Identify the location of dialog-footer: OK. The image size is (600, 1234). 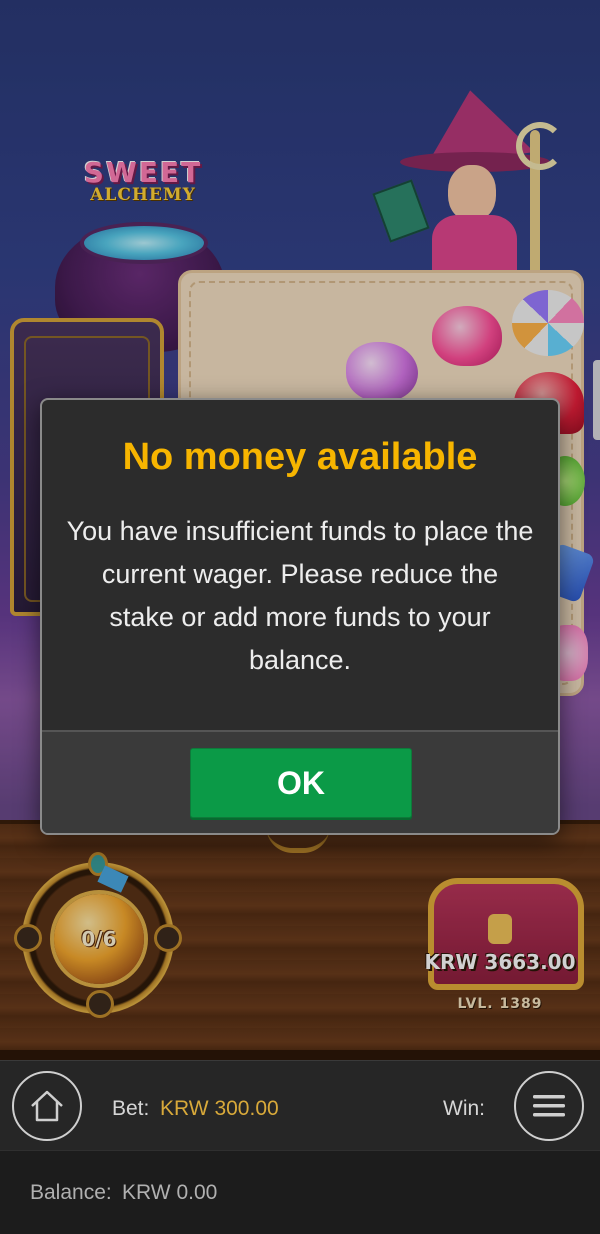
(300, 781).